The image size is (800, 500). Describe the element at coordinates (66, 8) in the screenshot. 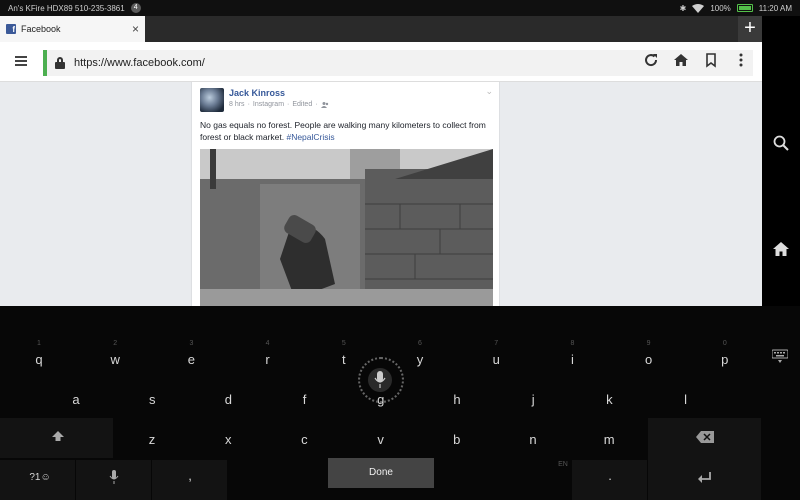

I see `device-label: An's KFire HDX89 510-235-3861` at that location.